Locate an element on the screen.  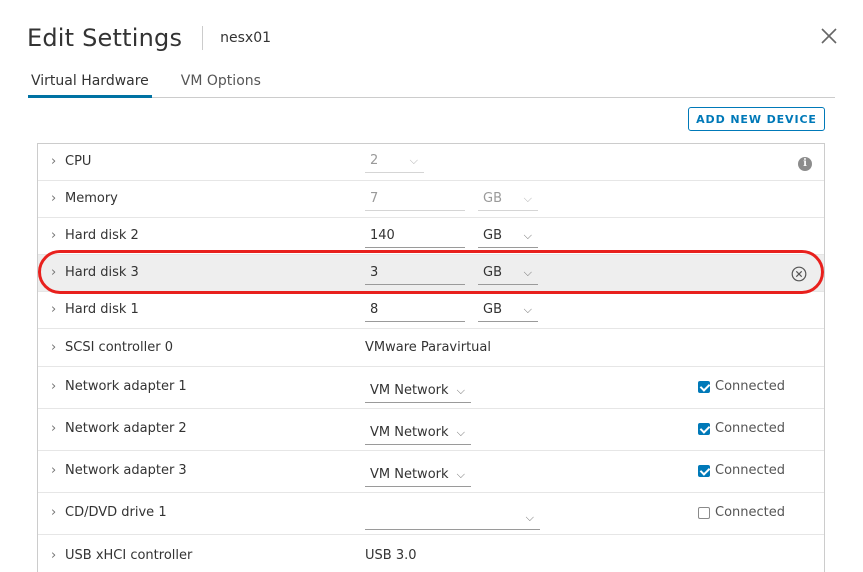
controller-type: VMware Paravirtual is located at coordinates (428, 347).